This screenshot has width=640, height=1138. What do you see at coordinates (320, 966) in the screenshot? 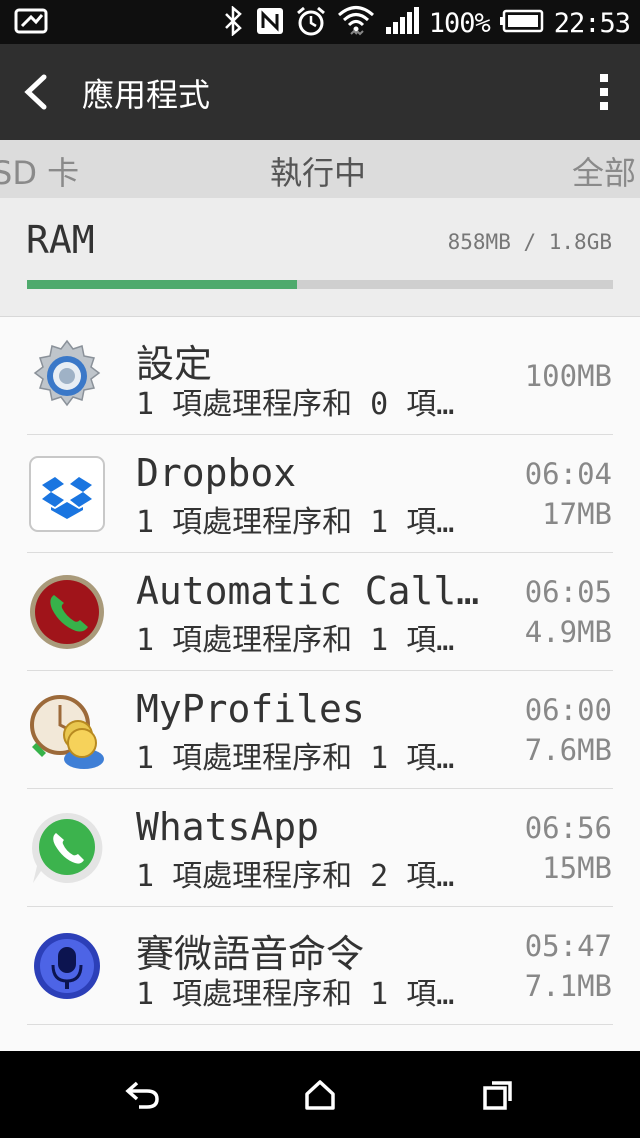
I see `list-item: 賽微語音命令 1 項處理程序和 1 項… 05:47 7.1MB` at bounding box center [320, 966].